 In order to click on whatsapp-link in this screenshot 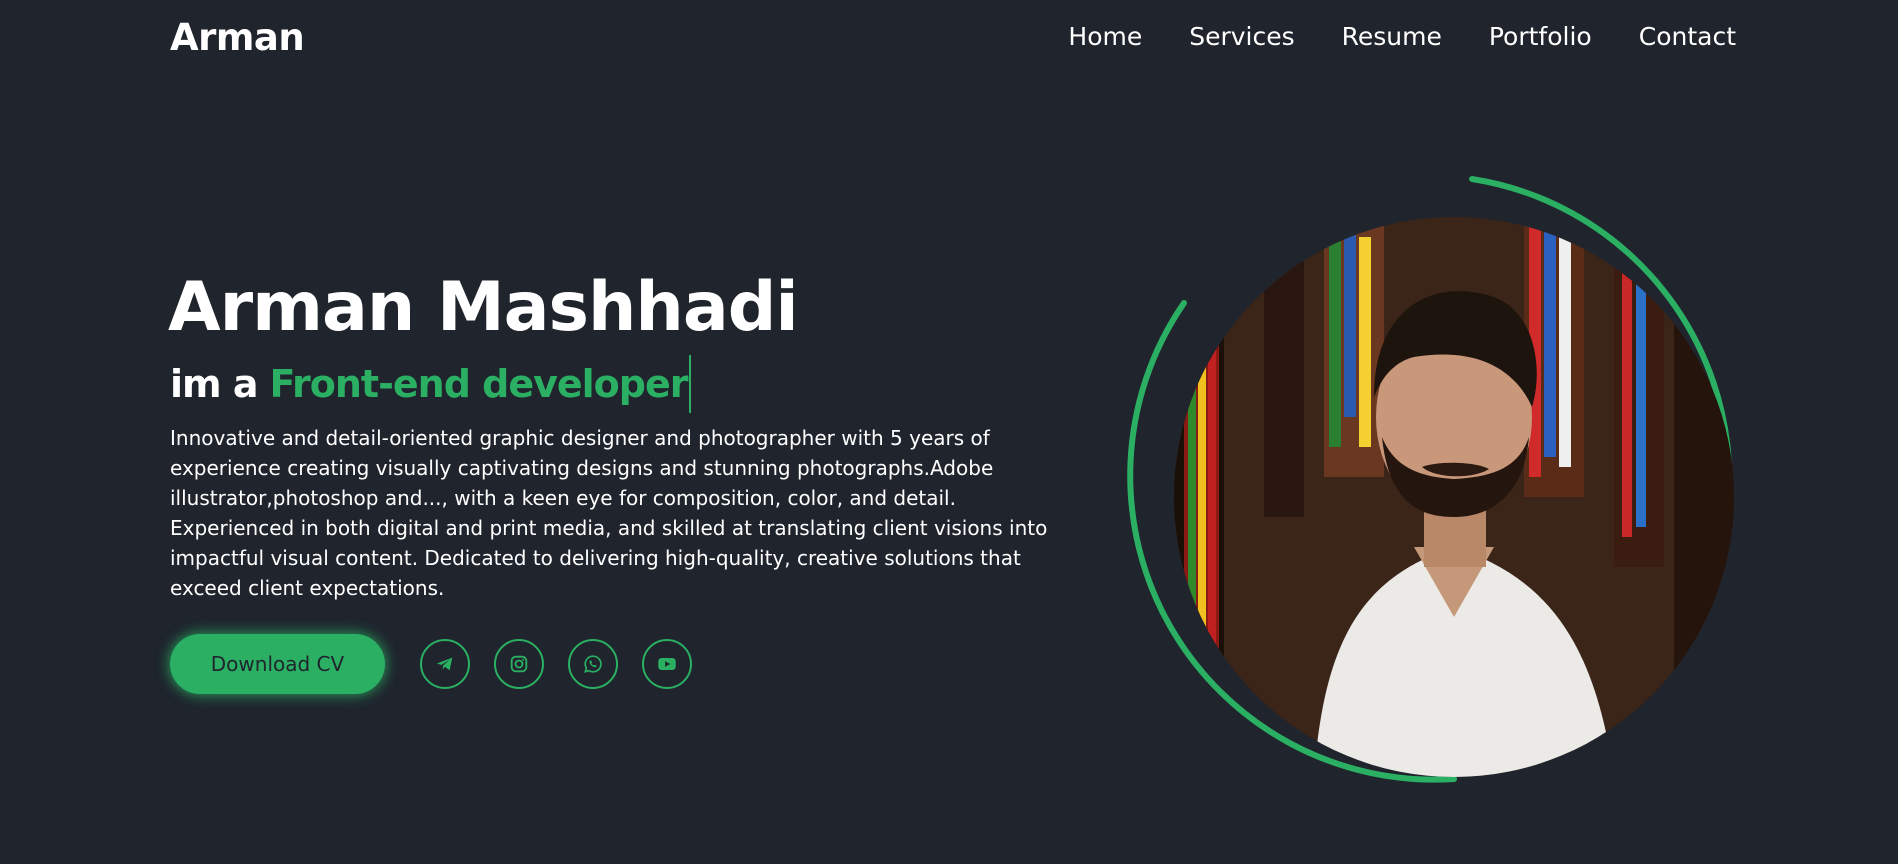, I will do `click(593, 664)`.